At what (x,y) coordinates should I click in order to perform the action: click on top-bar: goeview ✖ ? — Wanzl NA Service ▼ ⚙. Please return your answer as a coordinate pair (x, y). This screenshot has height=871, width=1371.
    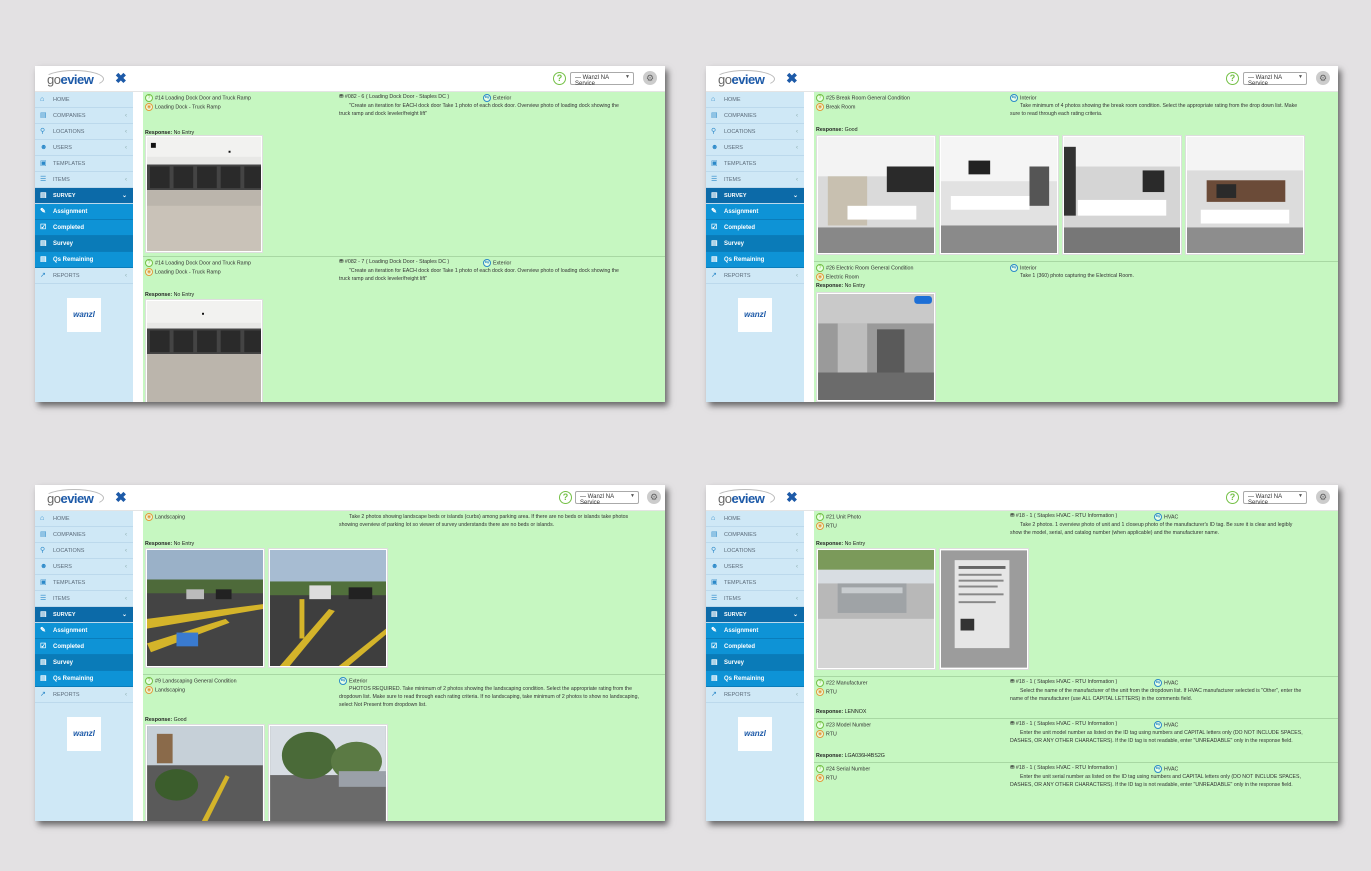
    Looking at the image, I should click on (1022, 79).